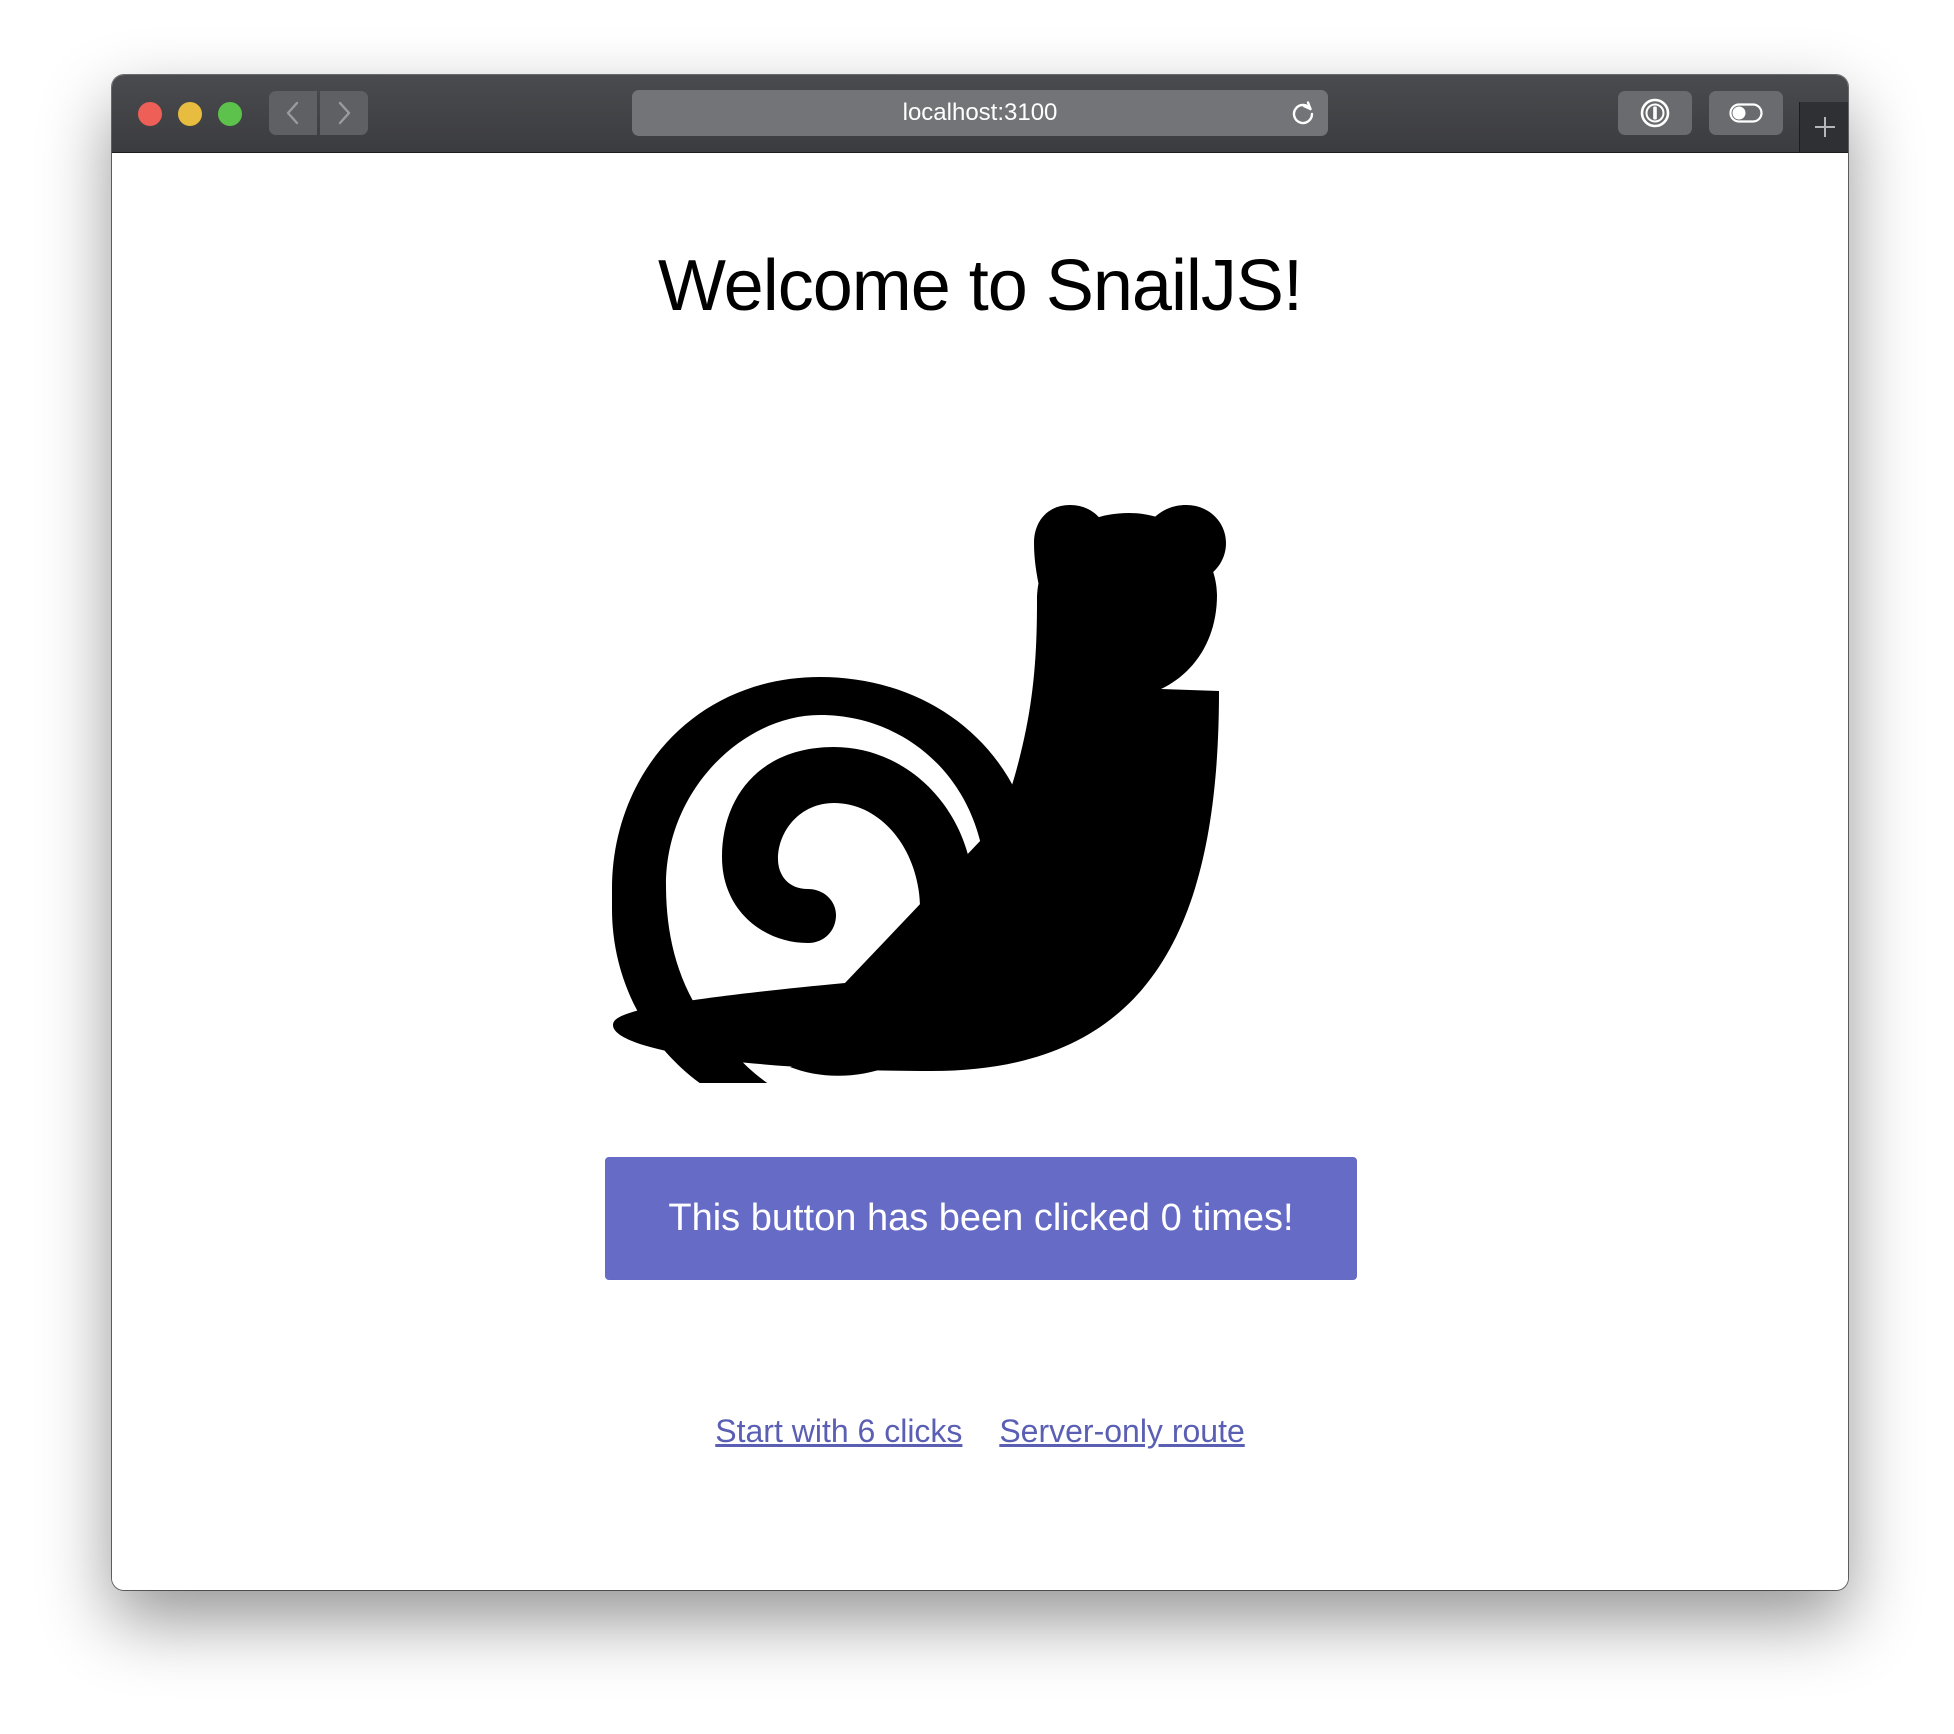 The image size is (1954, 1734). I want to click on back-button, so click(293, 113).